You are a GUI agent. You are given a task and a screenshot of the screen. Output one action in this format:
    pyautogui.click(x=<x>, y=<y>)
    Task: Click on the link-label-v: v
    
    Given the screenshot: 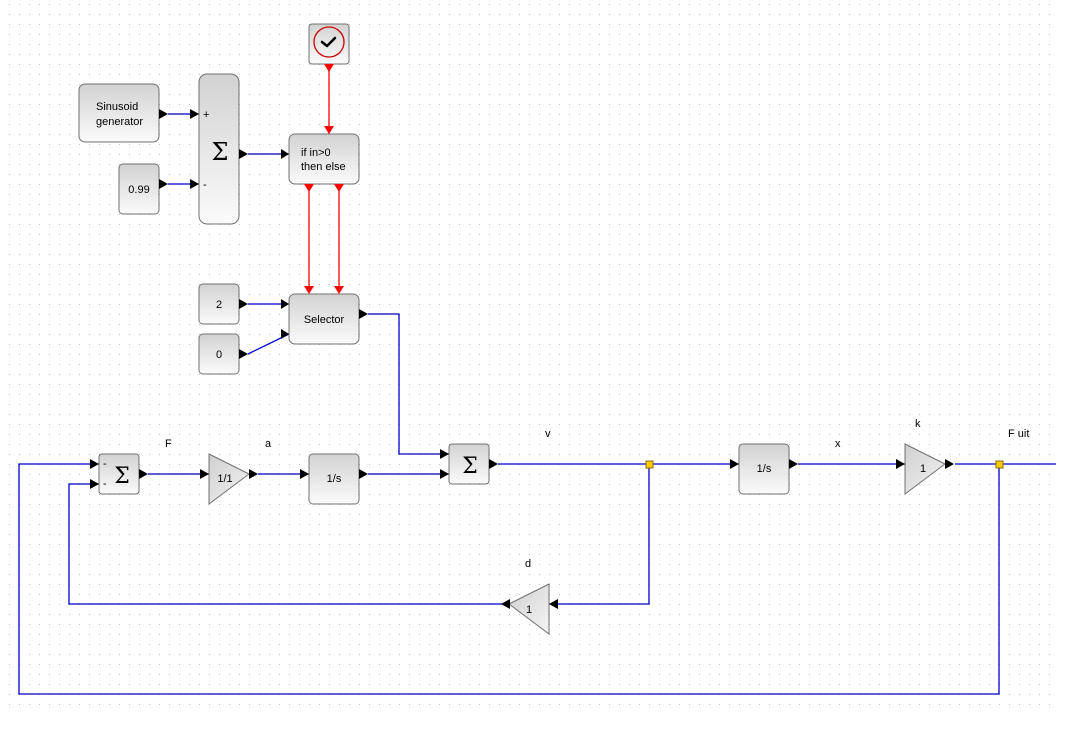 What is the action you would take?
    pyautogui.click(x=548, y=434)
    